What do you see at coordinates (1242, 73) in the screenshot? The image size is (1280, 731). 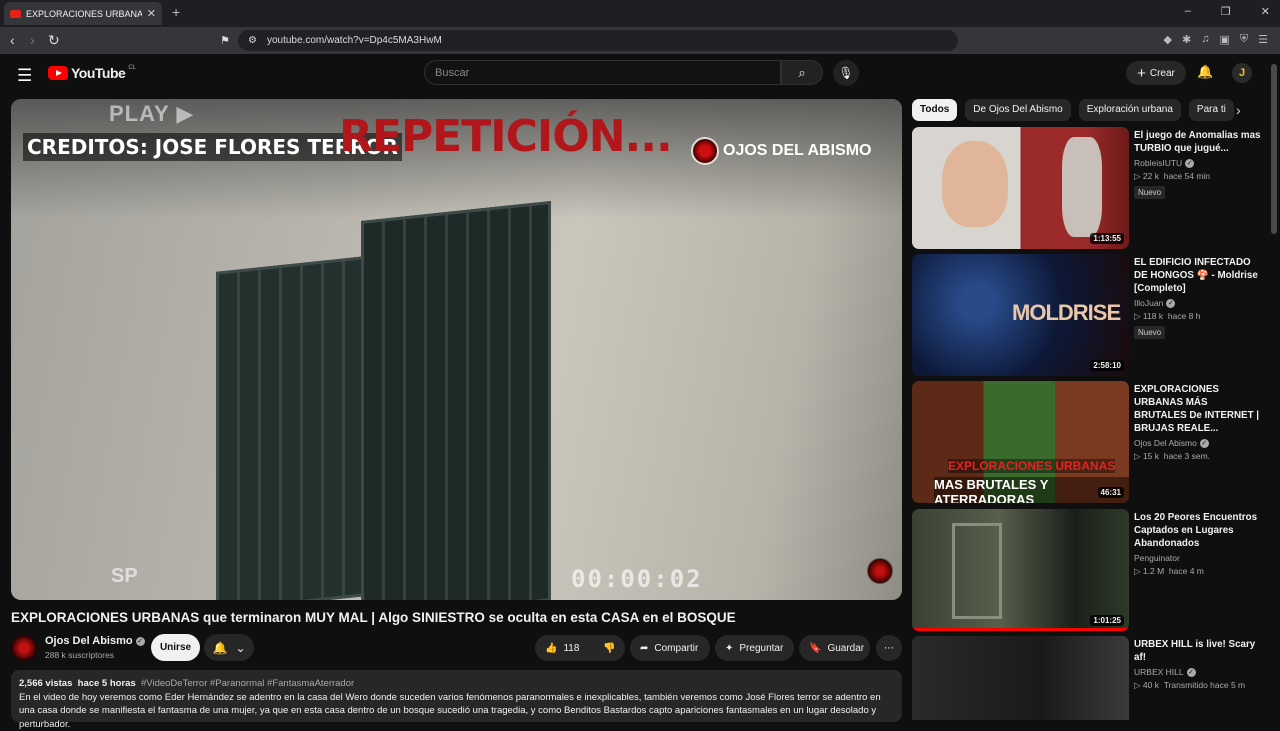 I see `user-avatar: J` at bounding box center [1242, 73].